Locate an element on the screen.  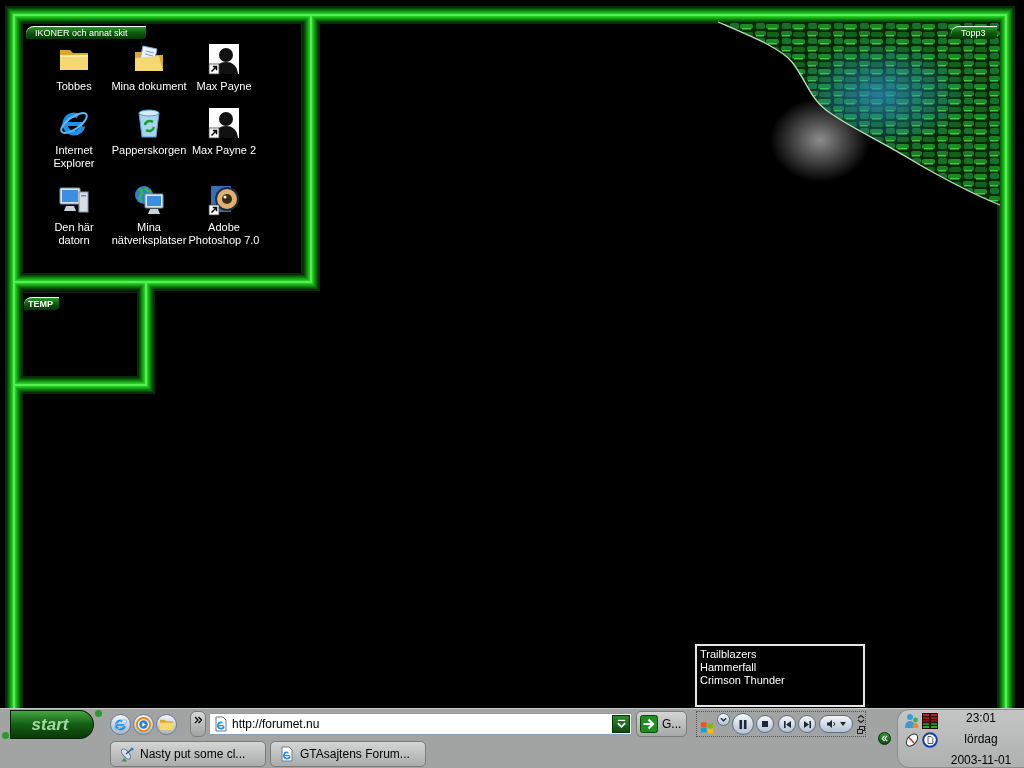
skip-back-icon is located at coordinates (787, 724).